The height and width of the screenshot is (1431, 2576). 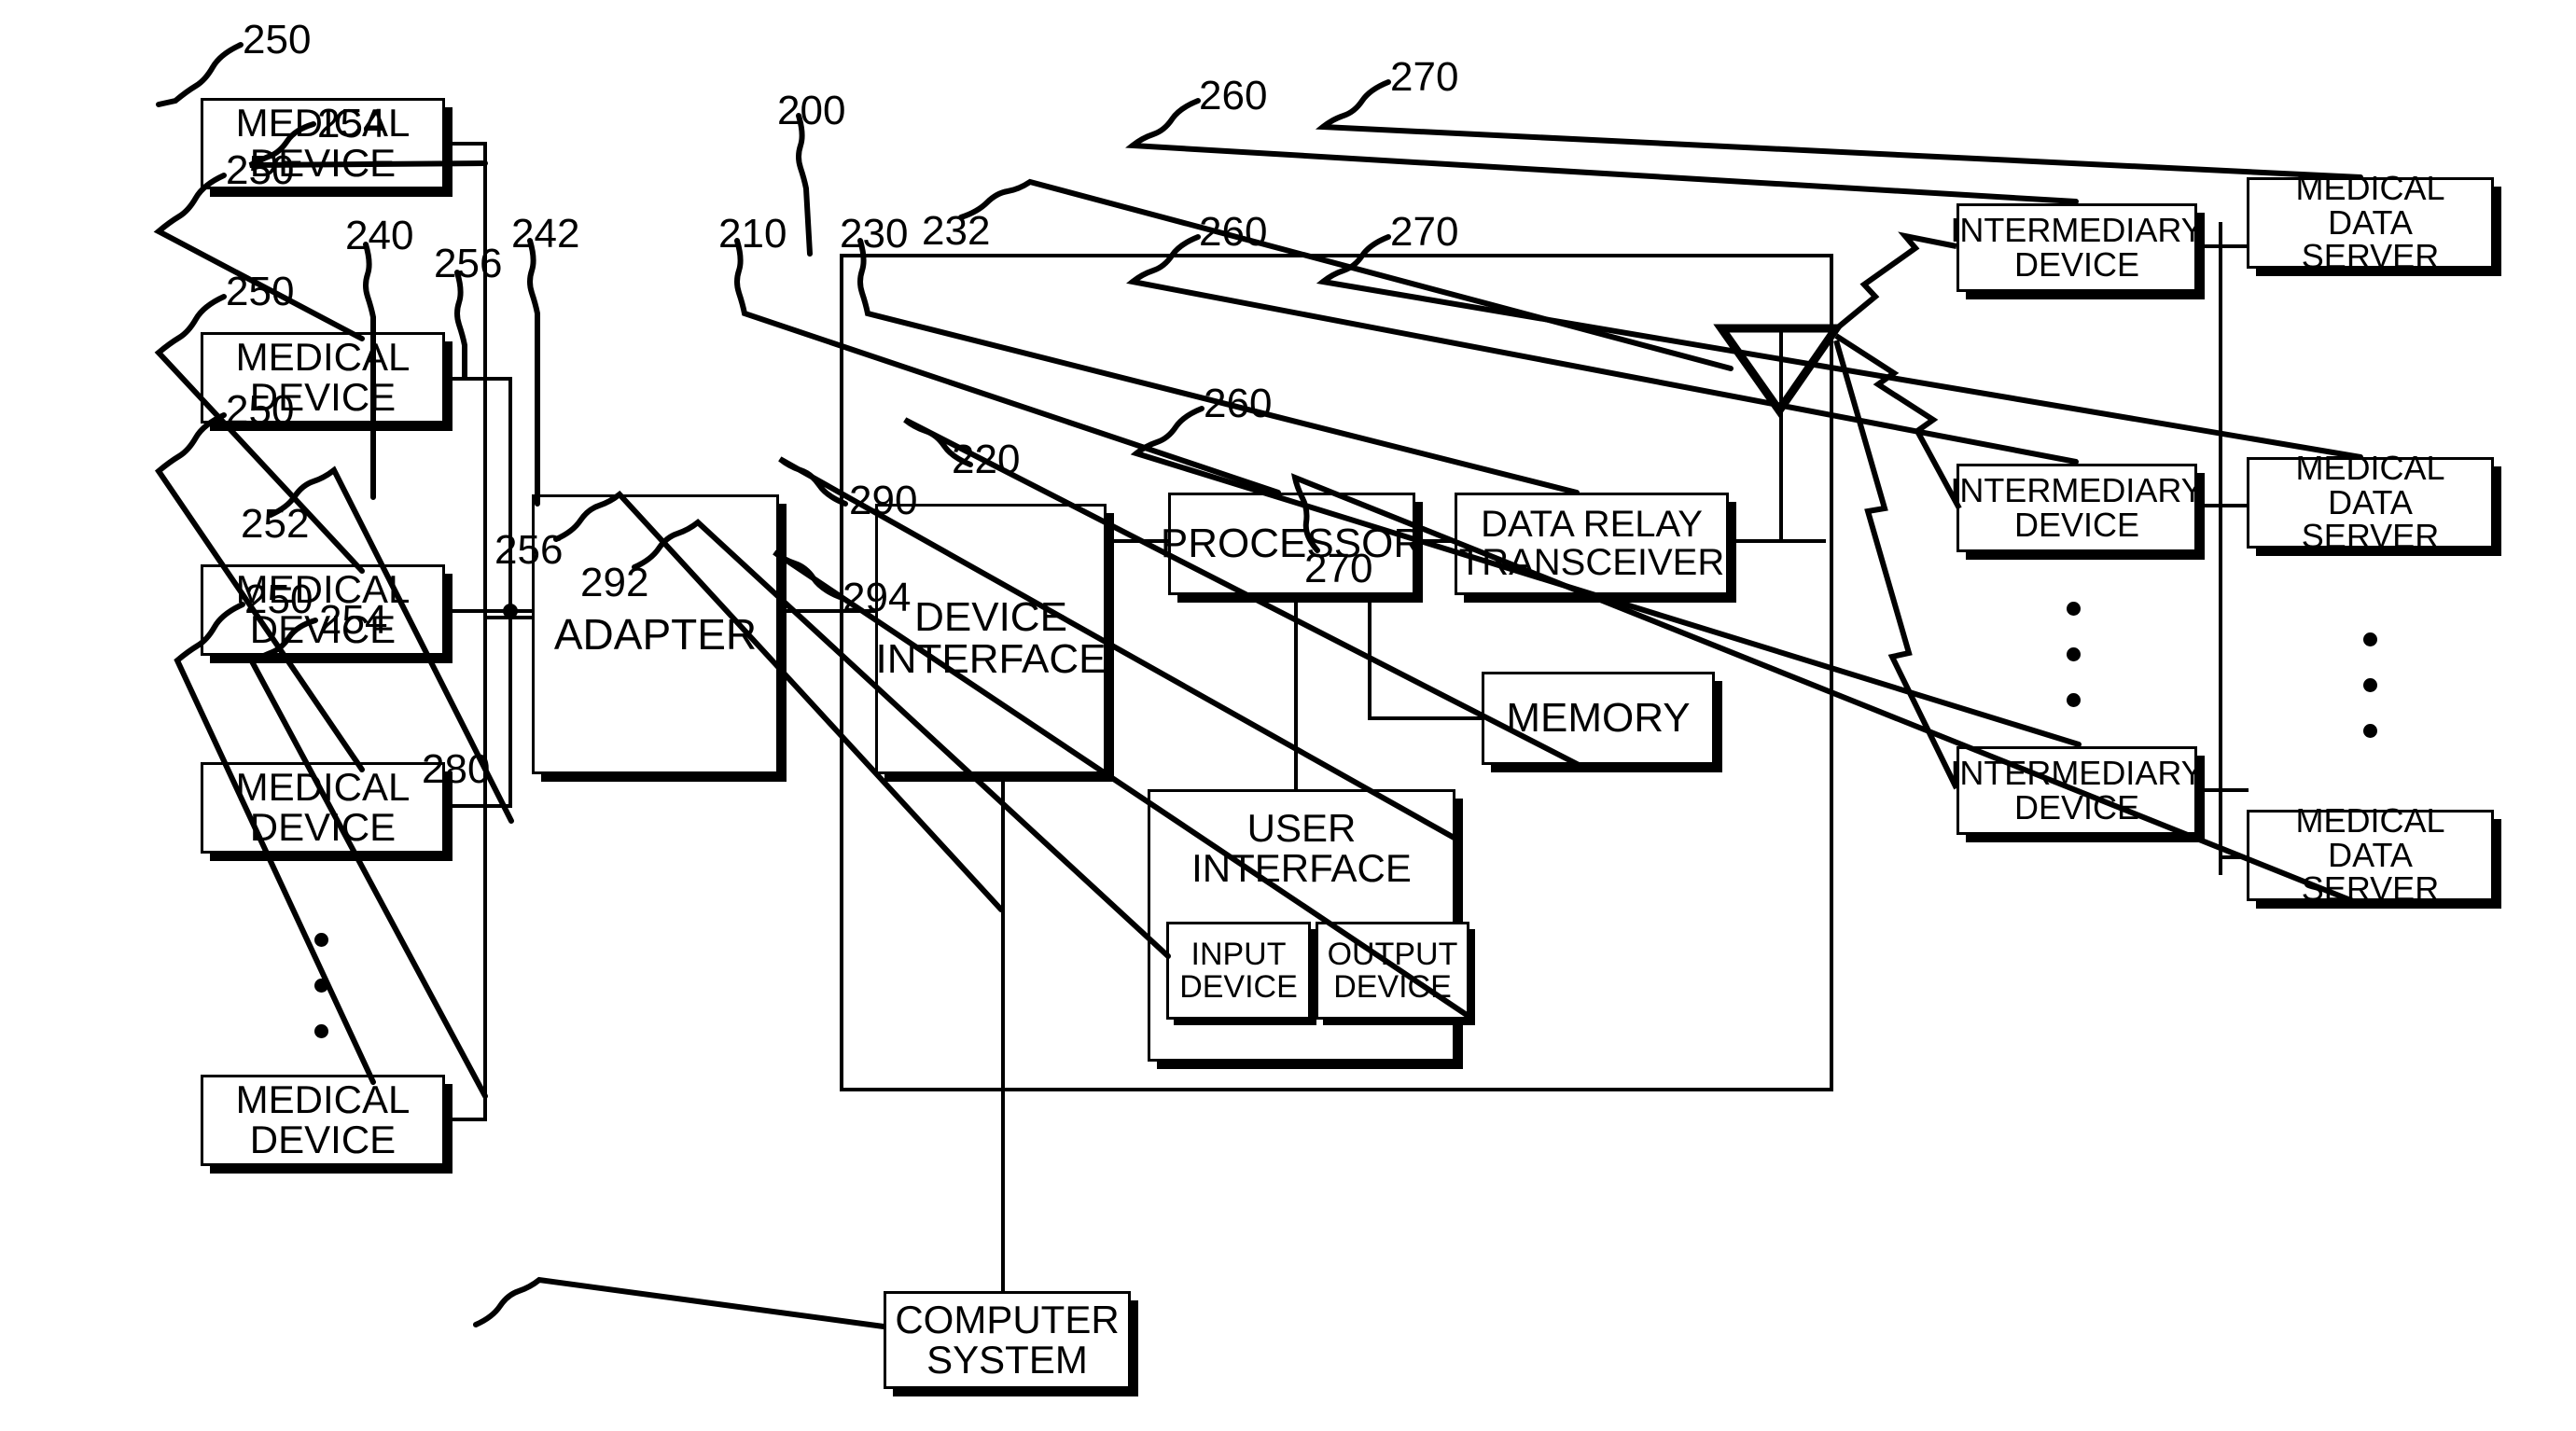 What do you see at coordinates (1137, 541) in the screenshot?
I see `wire-device-interface-to-processor` at bounding box center [1137, 541].